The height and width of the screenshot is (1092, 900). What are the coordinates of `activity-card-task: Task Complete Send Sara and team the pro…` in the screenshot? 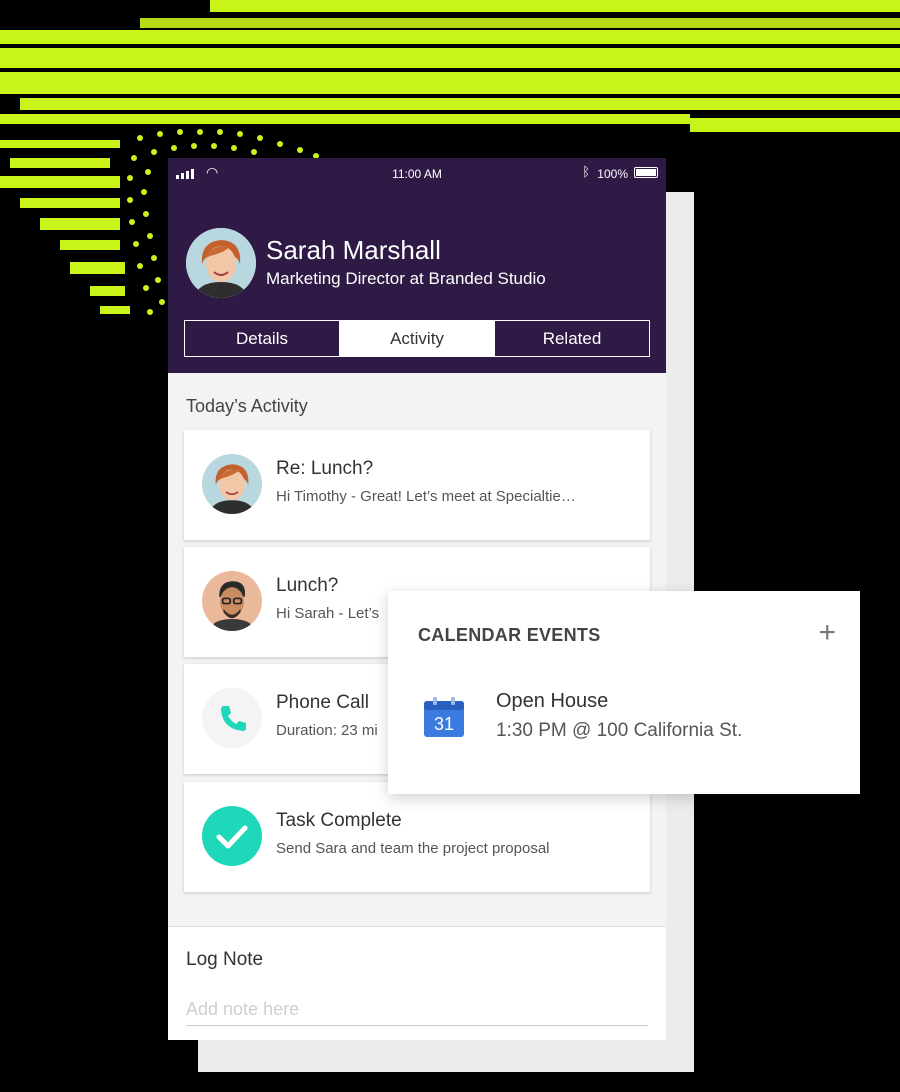 It's located at (417, 837).